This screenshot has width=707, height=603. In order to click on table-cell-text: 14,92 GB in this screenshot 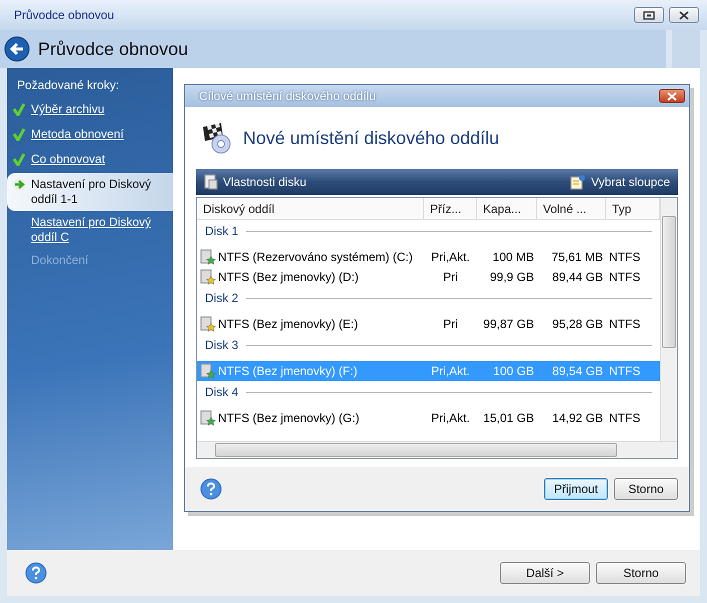, I will do `click(577, 418)`.